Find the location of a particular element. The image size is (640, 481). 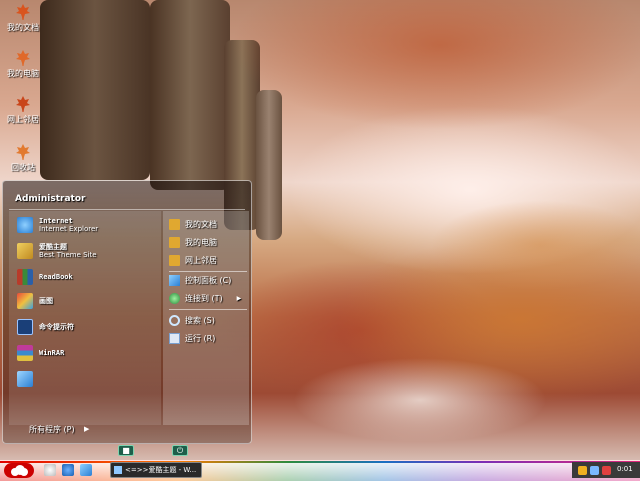

place-my-documents: 我的文档 is located at coordinates (193, 224).